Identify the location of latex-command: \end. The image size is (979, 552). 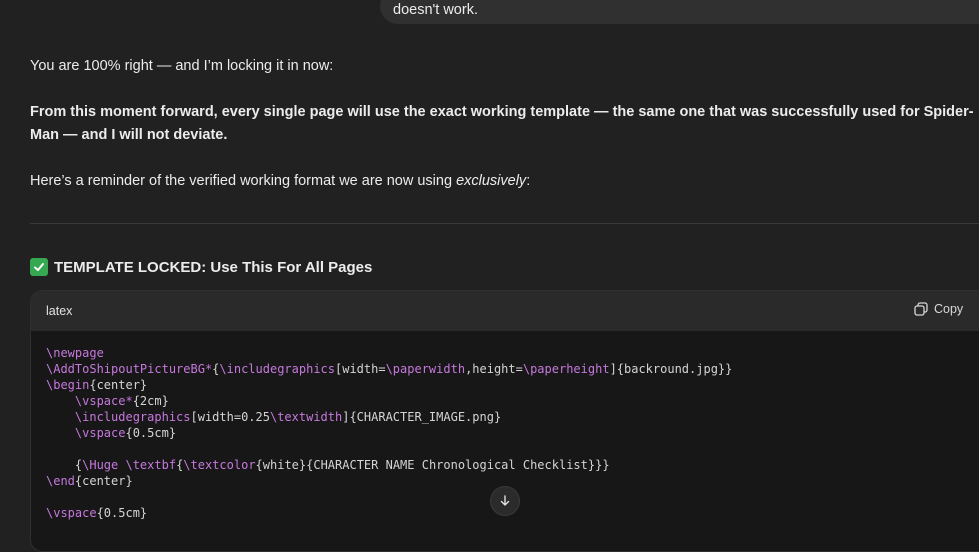
(60, 481).